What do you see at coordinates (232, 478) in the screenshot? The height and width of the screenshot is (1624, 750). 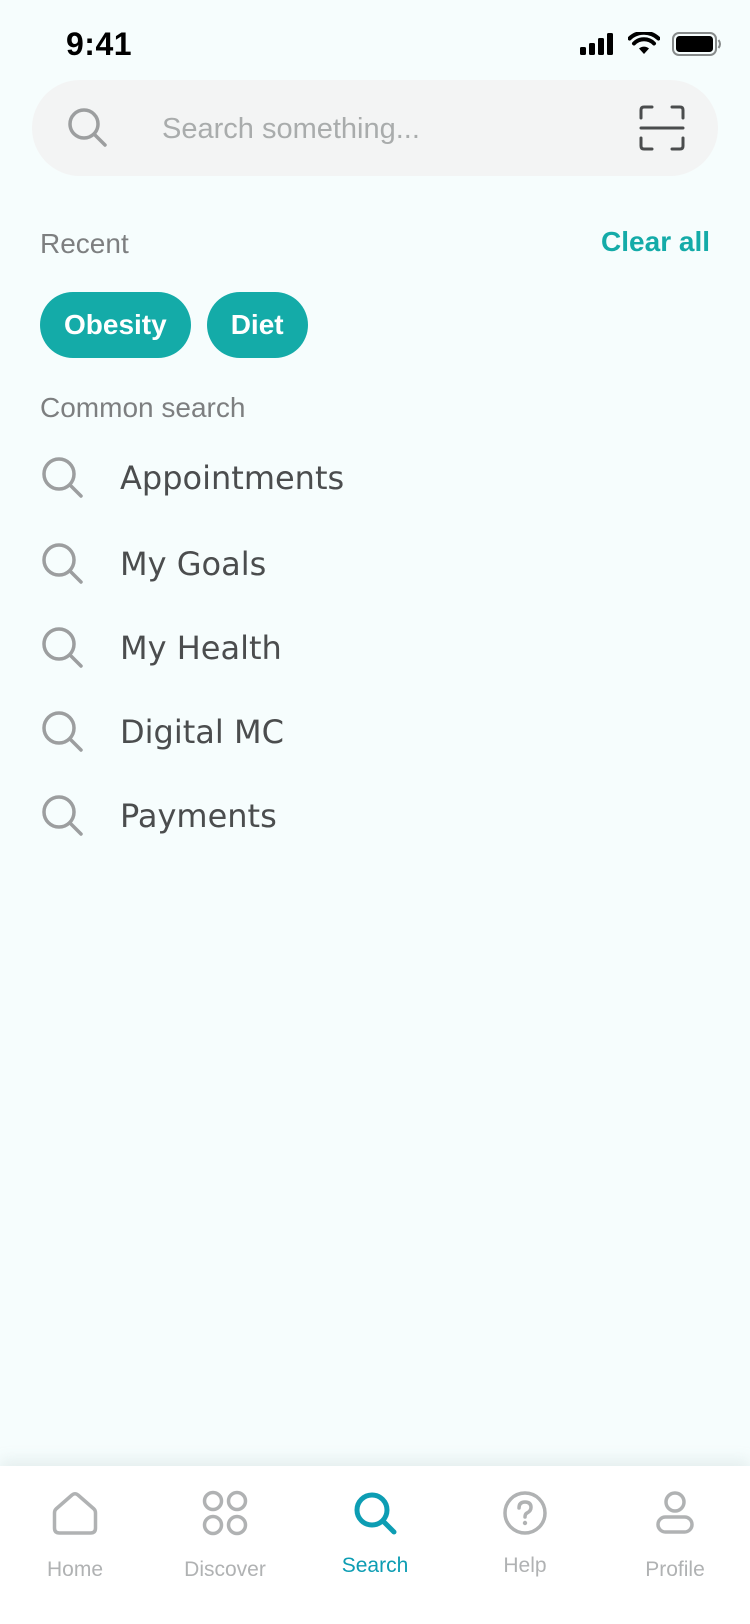 I see `common-search-item-label: Appointments` at bounding box center [232, 478].